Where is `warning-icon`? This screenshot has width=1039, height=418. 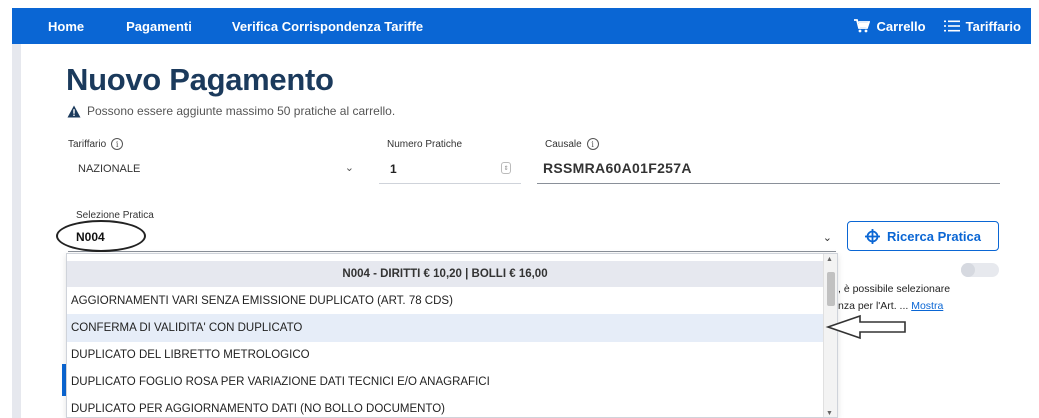 warning-icon is located at coordinates (74, 111).